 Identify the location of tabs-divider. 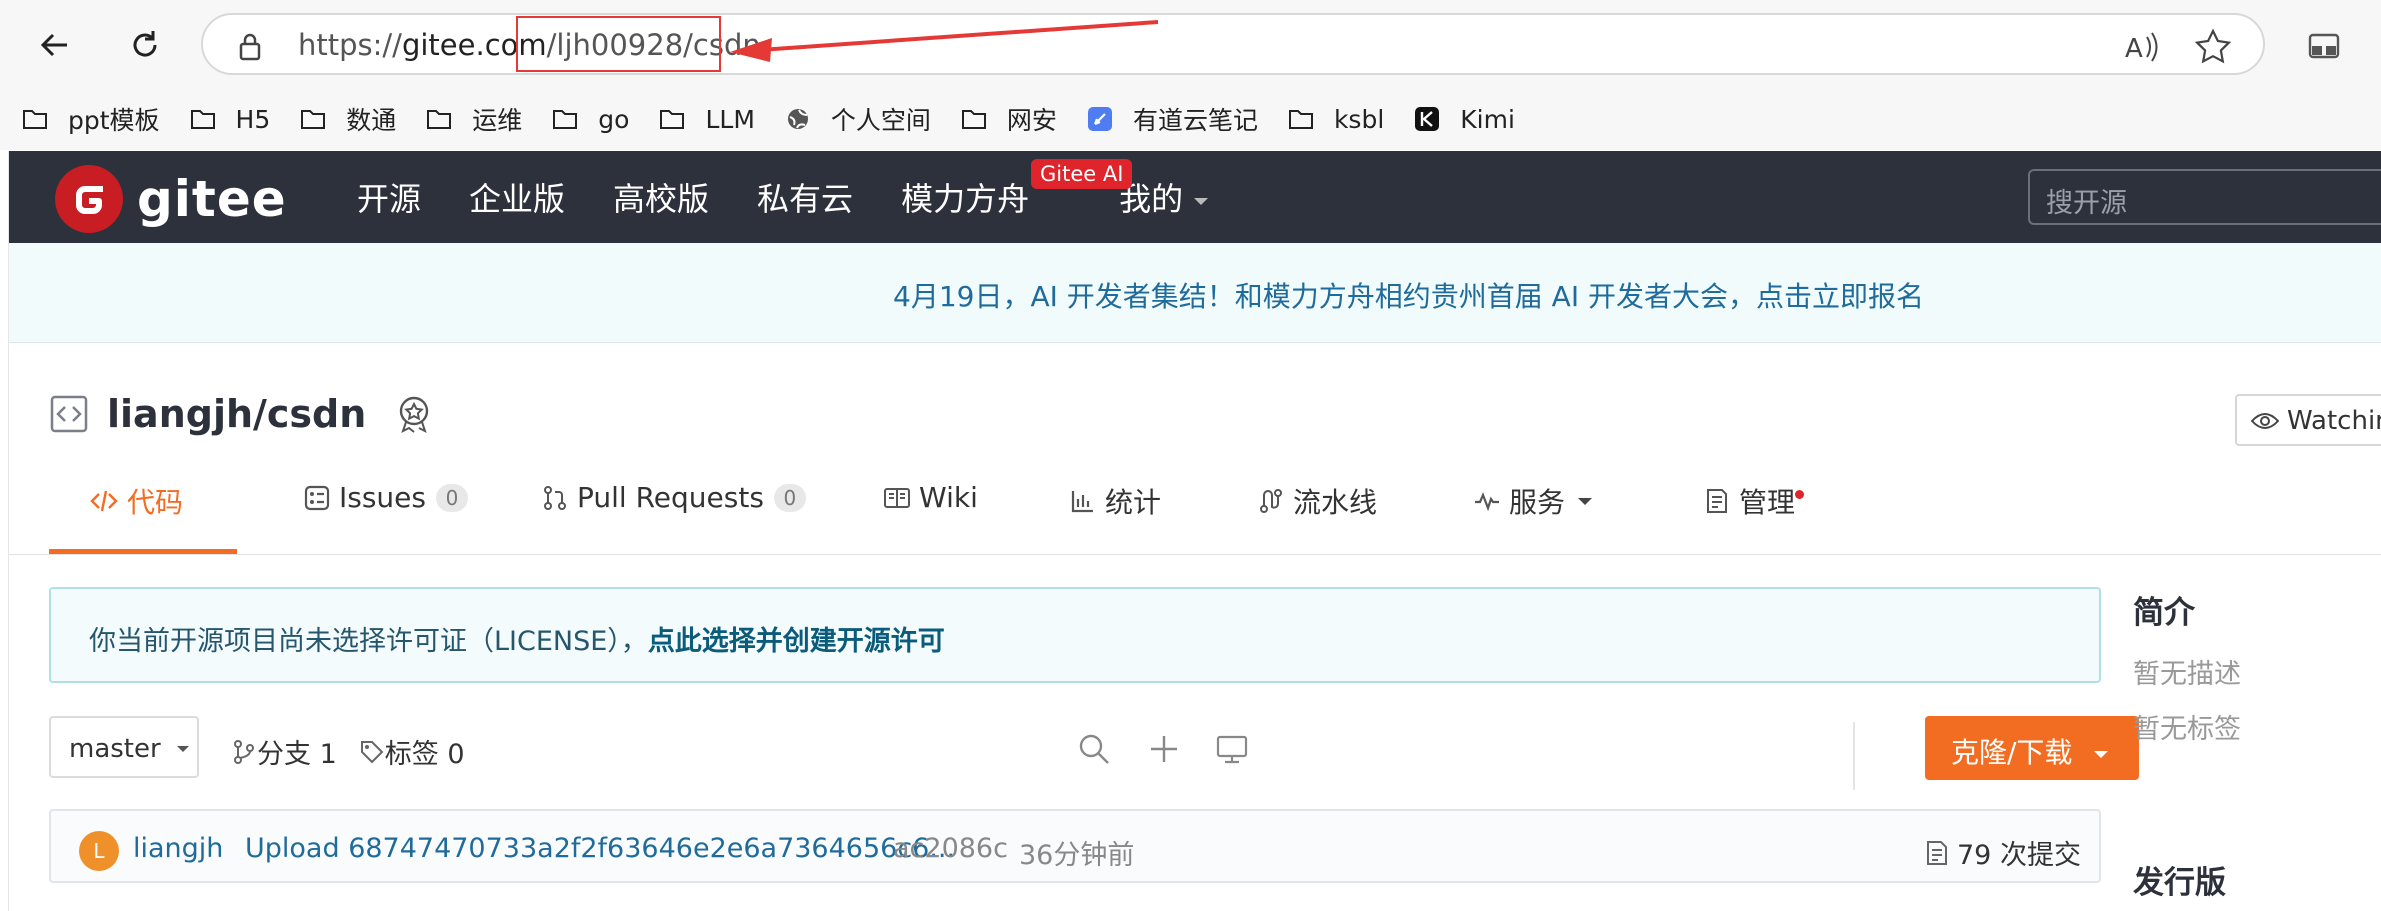
(1195, 554).